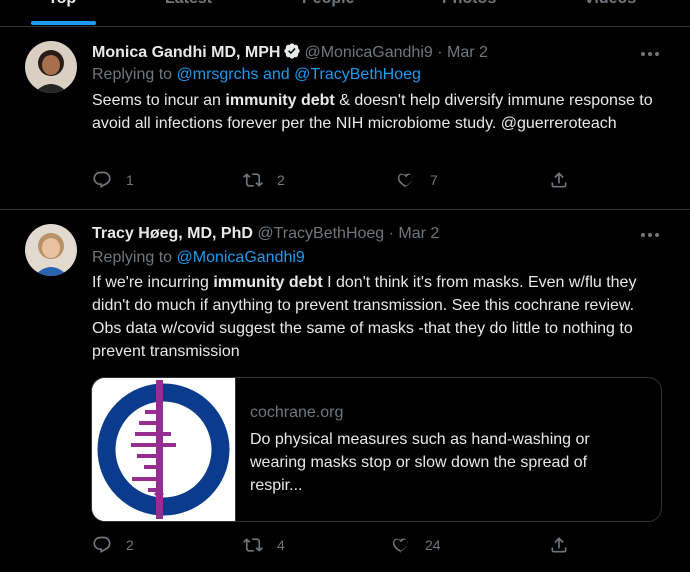 The image size is (690, 572). I want to click on tab-photos: Photos, so click(469, 4).